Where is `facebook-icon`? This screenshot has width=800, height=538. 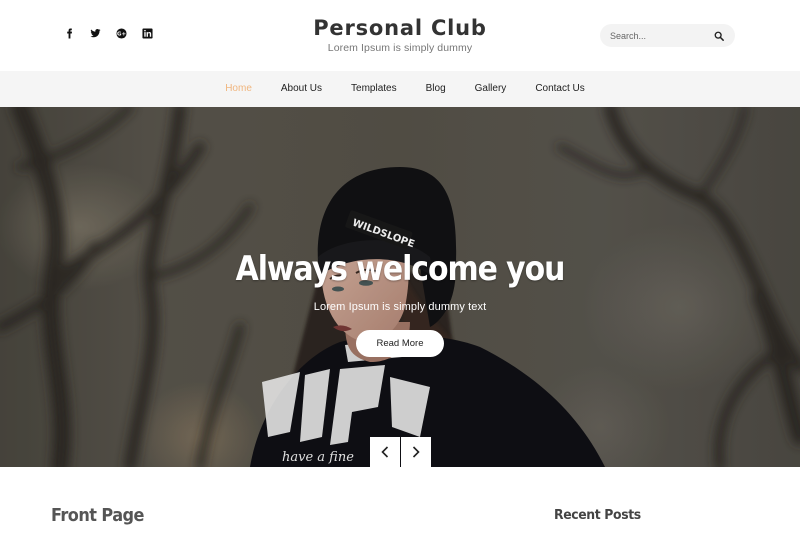 facebook-icon is located at coordinates (69, 33).